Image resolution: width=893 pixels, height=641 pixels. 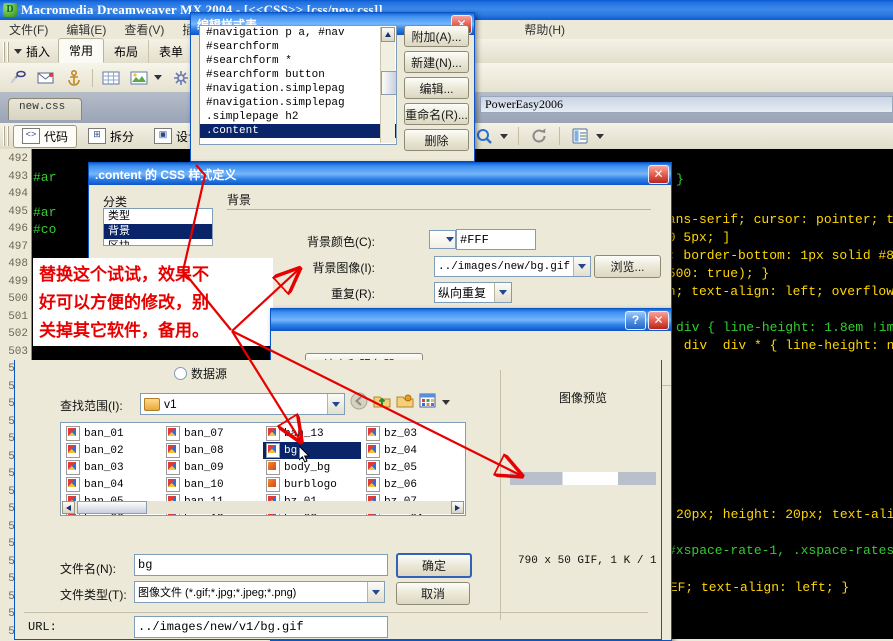 I want to click on insert-panel-toggle: 插入, so click(x=35, y=51).